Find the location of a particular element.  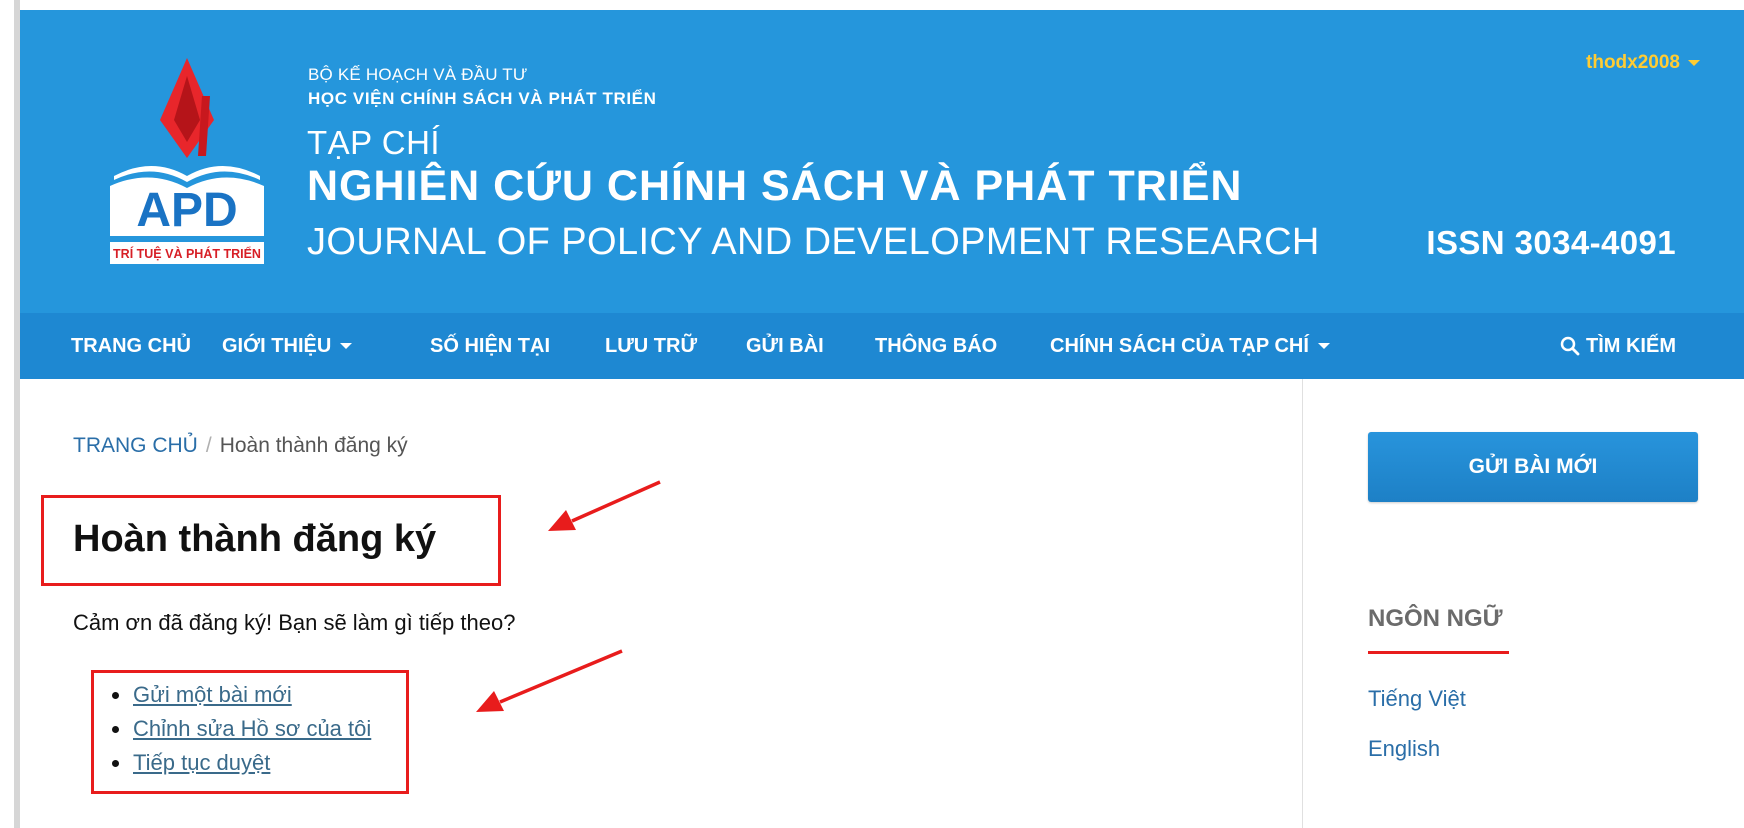

logo-tagline: TRÍ TUỆ VÀ PHÁT TRIỂN is located at coordinates (187, 253).